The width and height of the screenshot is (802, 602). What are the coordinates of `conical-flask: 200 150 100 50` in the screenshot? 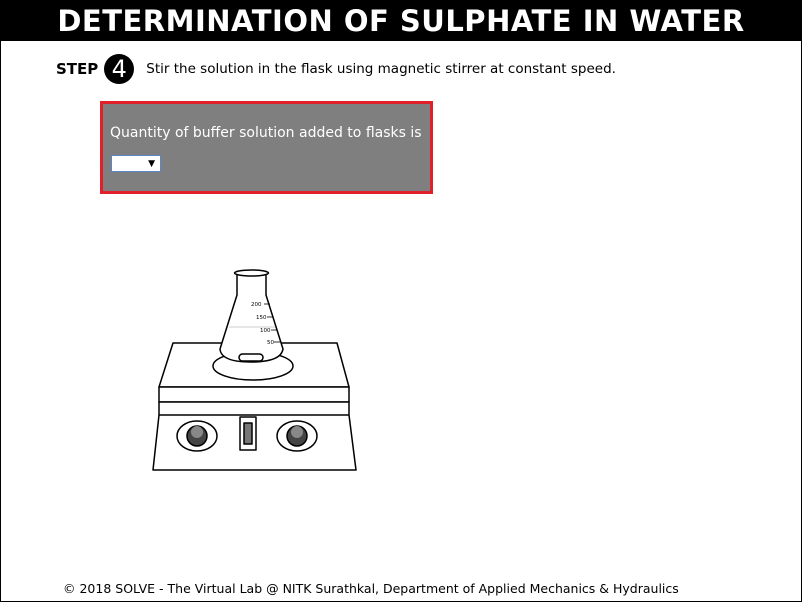 It's located at (251, 316).